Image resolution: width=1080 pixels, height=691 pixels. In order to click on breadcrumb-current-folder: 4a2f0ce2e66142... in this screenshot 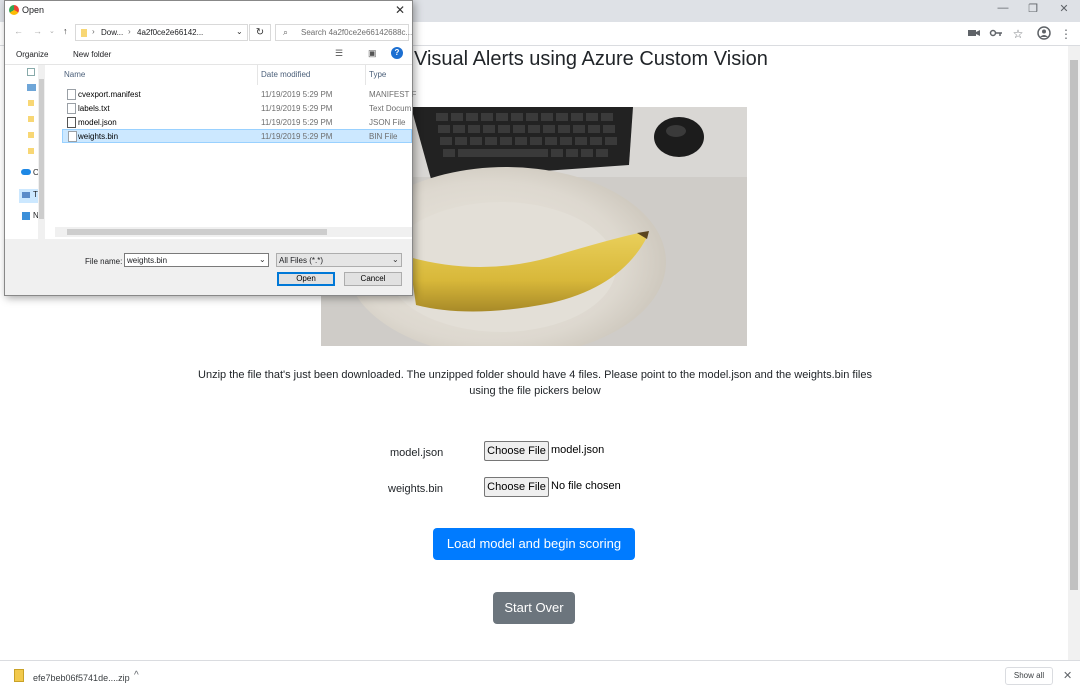, I will do `click(170, 32)`.